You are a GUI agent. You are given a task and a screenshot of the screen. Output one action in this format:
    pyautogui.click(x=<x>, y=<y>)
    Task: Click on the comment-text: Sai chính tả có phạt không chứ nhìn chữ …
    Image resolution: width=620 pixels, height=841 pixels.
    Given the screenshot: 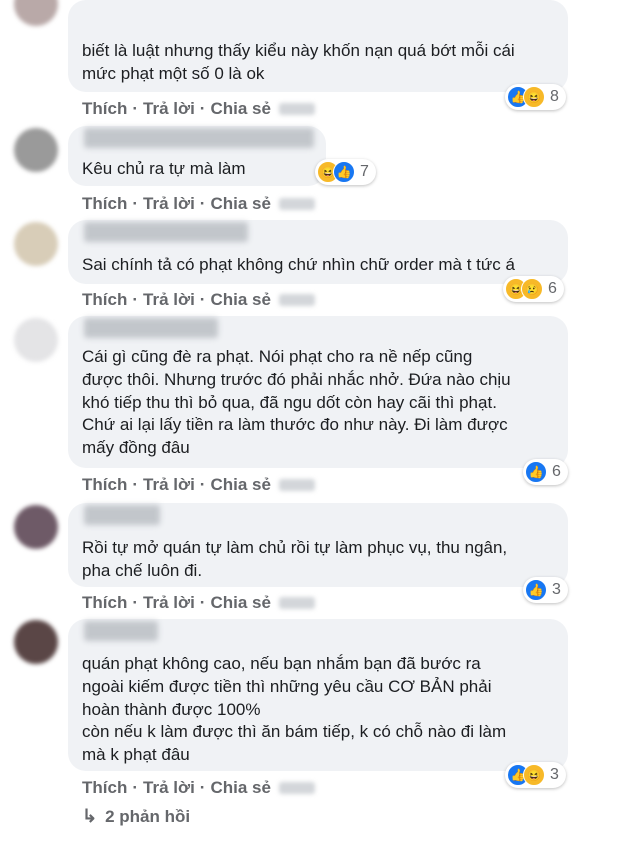 What is the action you would take?
    pyautogui.click(x=298, y=264)
    